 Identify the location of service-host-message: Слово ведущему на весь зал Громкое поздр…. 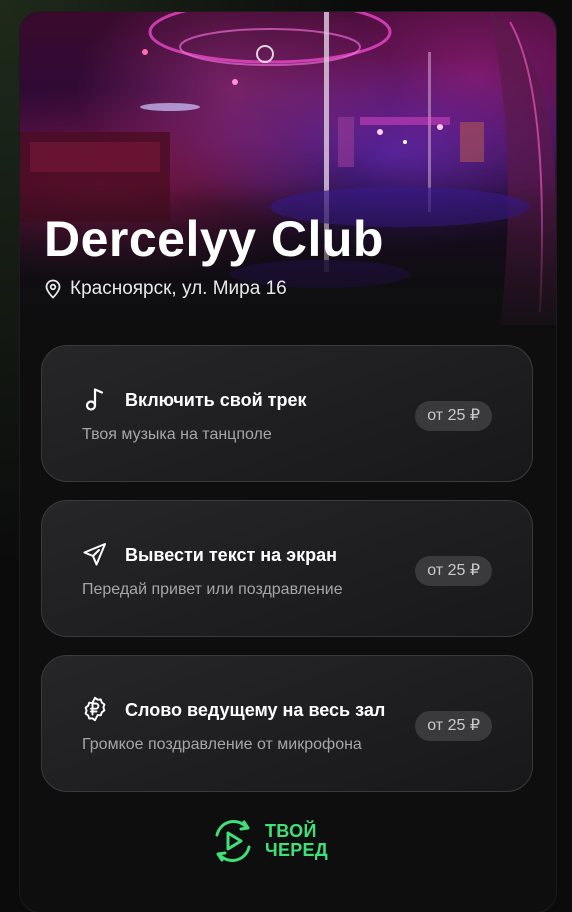
(287, 723).